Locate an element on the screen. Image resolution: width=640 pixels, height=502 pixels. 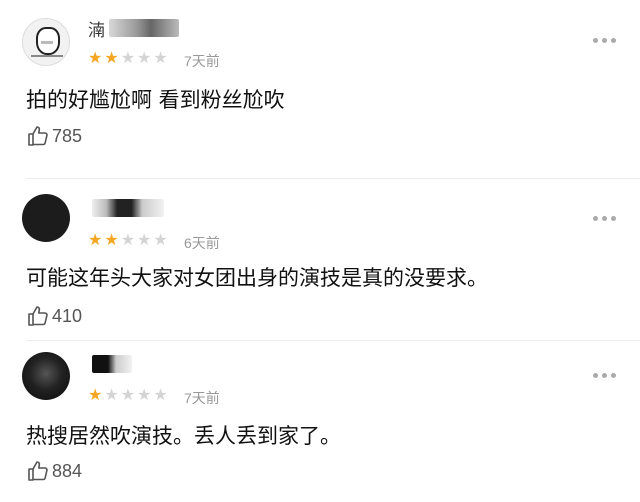
like-count: 410 is located at coordinates (67, 315).